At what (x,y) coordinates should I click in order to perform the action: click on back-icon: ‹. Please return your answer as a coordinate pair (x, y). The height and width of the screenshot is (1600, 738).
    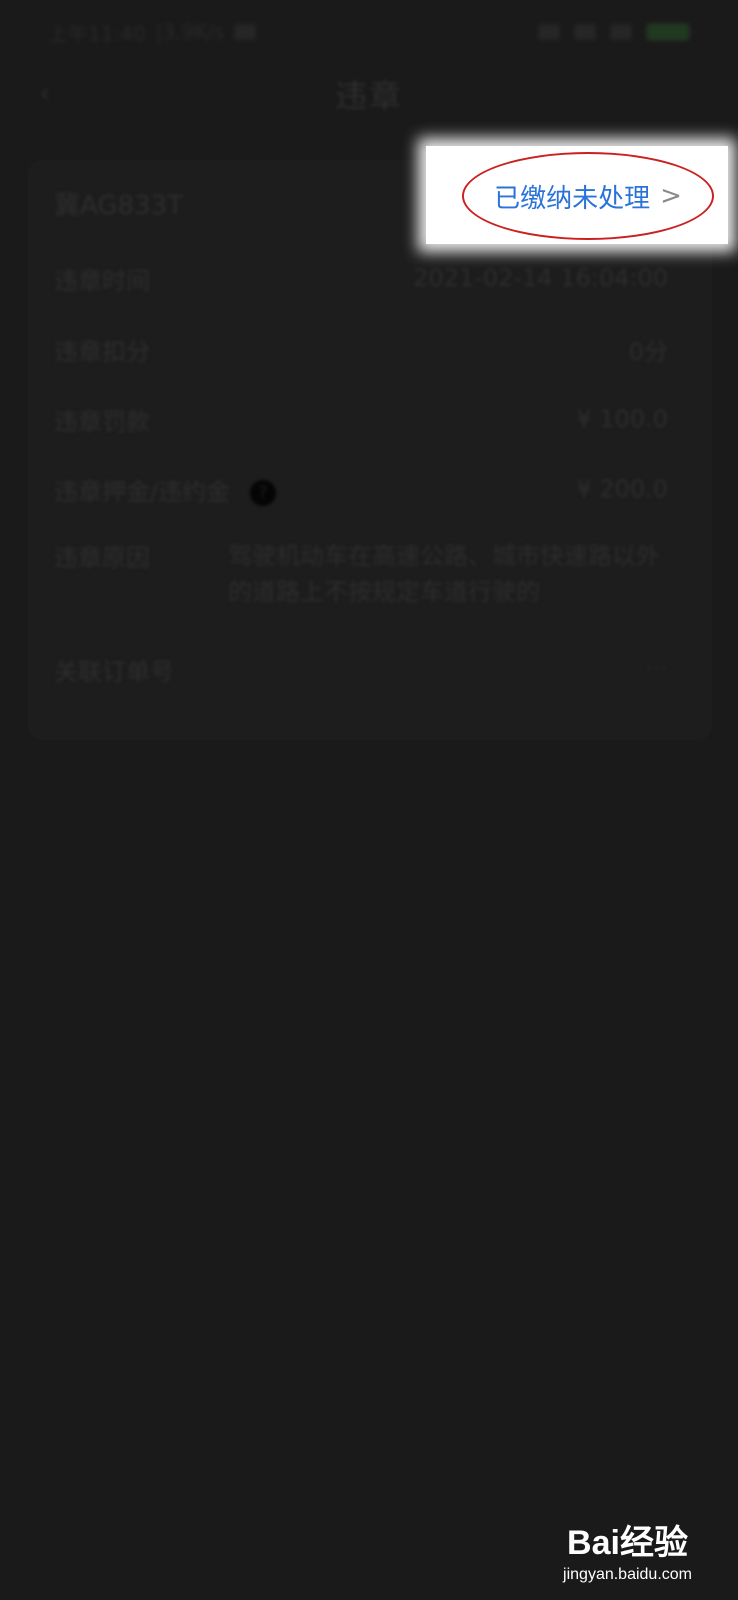
    Looking at the image, I should click on (45, 93).